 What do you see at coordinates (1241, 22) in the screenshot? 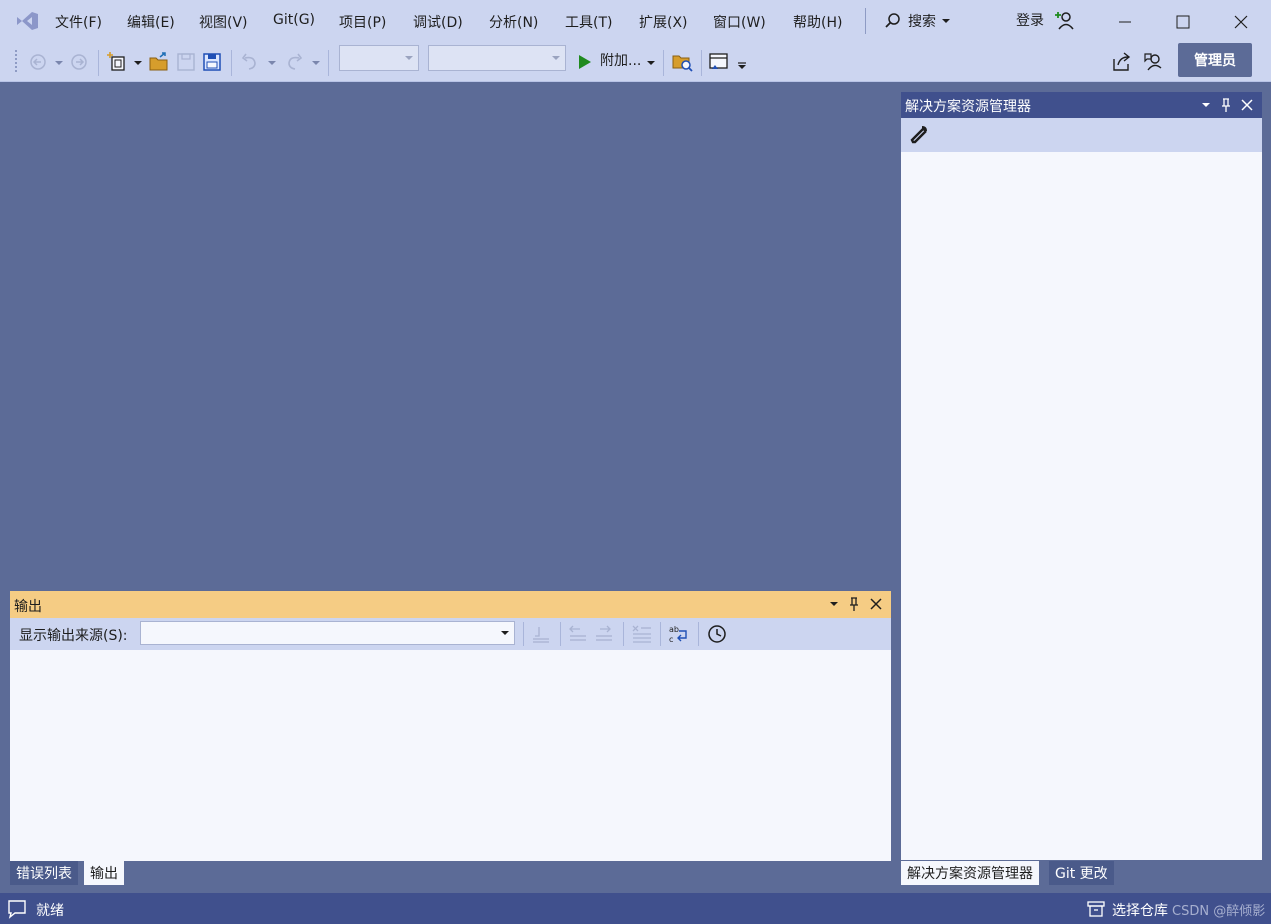
I see `close-window-button` at bounding box center [1241, 22].